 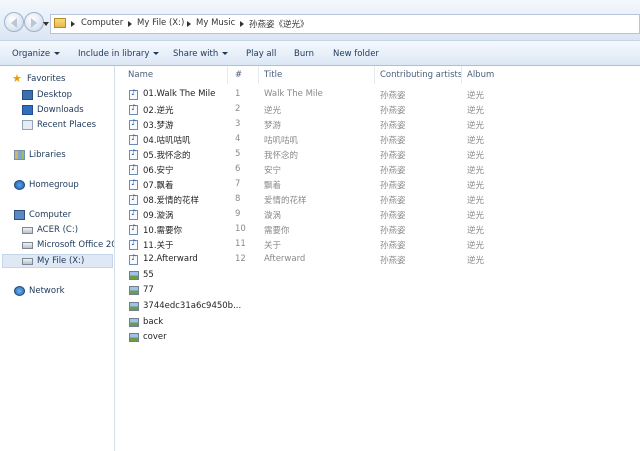 I want to click on folder-icon, so click(x=60, y=23).